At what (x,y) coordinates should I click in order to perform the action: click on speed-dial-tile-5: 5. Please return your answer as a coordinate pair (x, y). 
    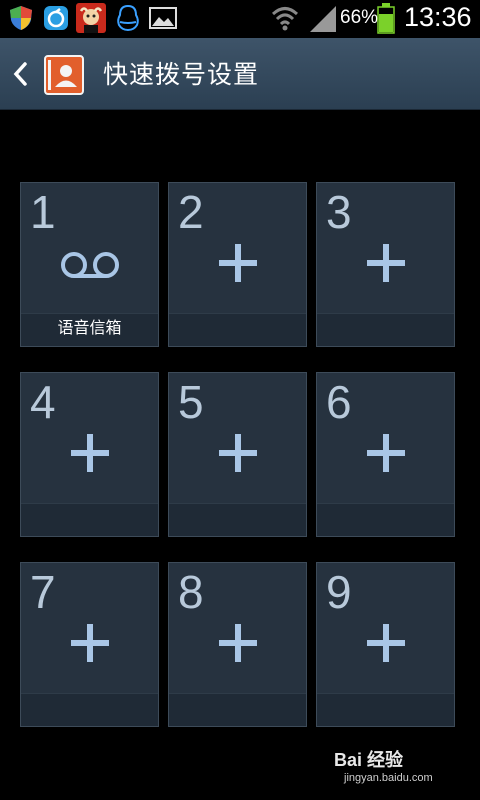
    Looking at the image, I should click on (237, 454).